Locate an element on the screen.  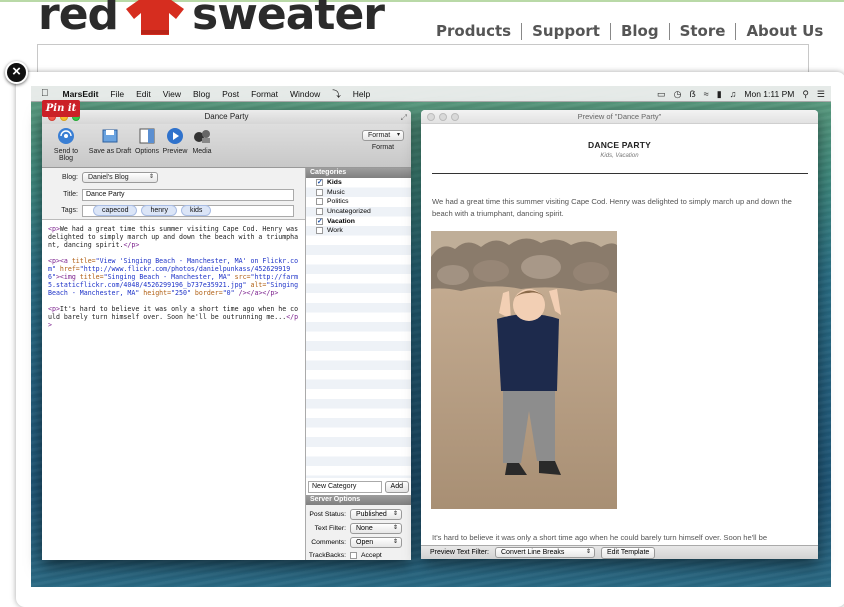
preview-titlebar: Preview of "Dance Party" is located at coordinates (619, 117).